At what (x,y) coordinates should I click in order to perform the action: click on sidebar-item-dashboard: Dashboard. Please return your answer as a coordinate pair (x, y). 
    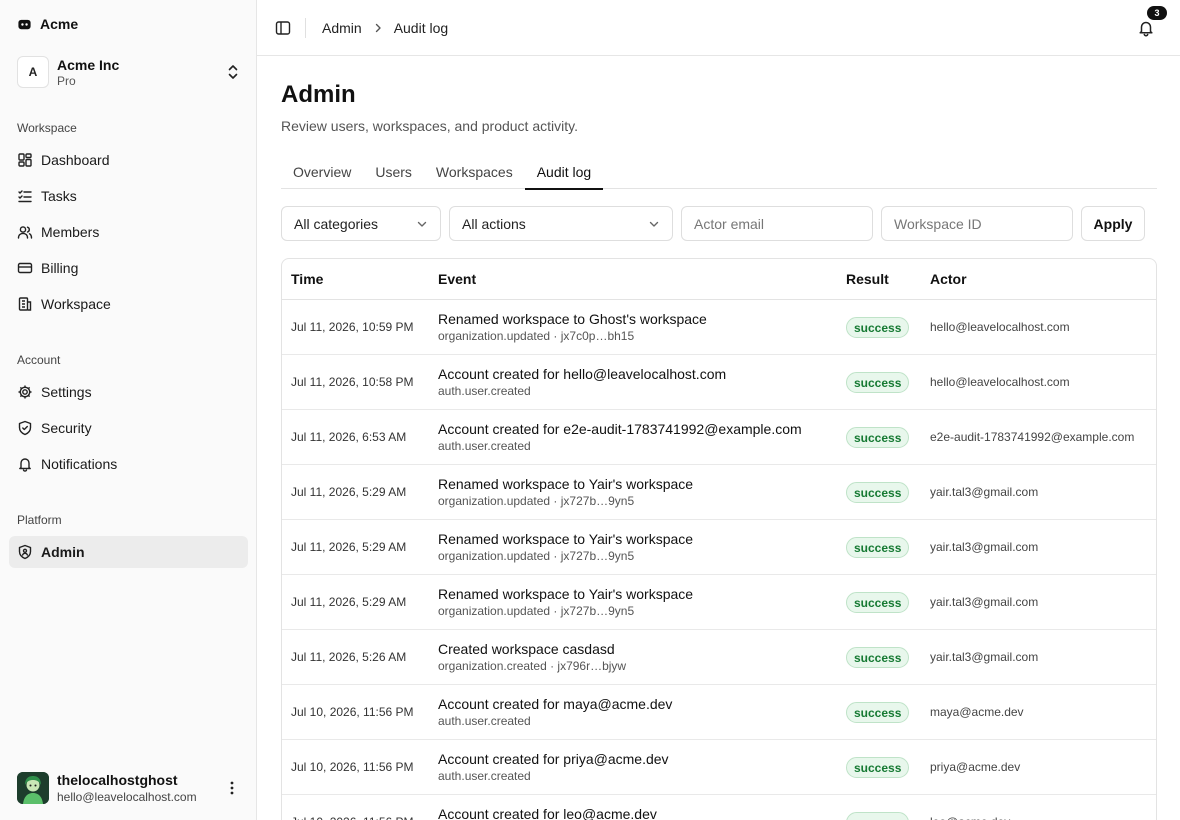
    Looking at the image, I should click on (128, 160).